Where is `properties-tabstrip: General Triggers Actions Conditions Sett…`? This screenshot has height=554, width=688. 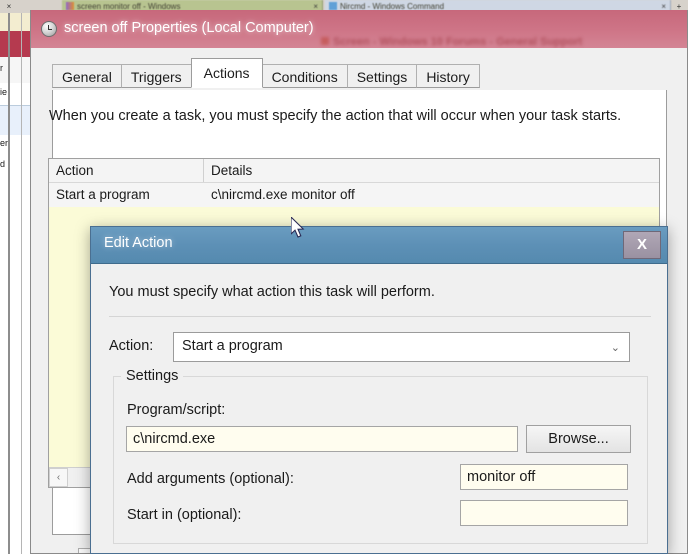 properties-tabstrip: General Triggers Actions Conditions Sett… is located at coordinates (266, 73).